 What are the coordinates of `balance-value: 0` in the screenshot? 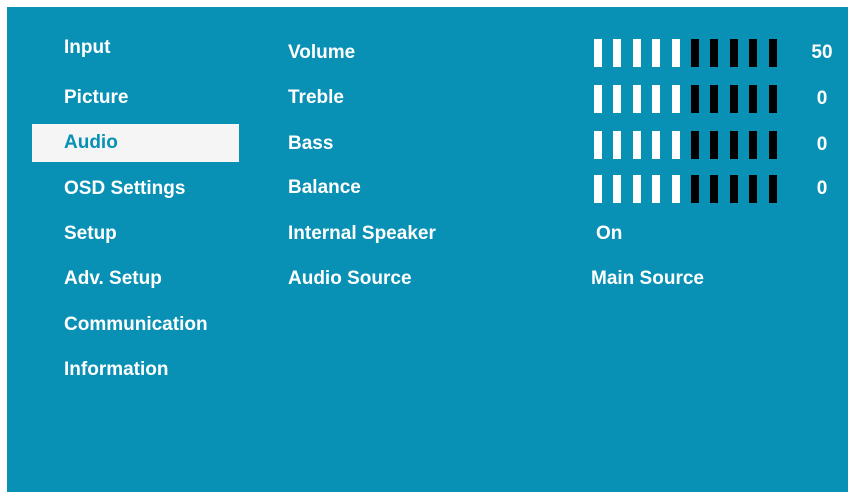 It's located at (822, 188).